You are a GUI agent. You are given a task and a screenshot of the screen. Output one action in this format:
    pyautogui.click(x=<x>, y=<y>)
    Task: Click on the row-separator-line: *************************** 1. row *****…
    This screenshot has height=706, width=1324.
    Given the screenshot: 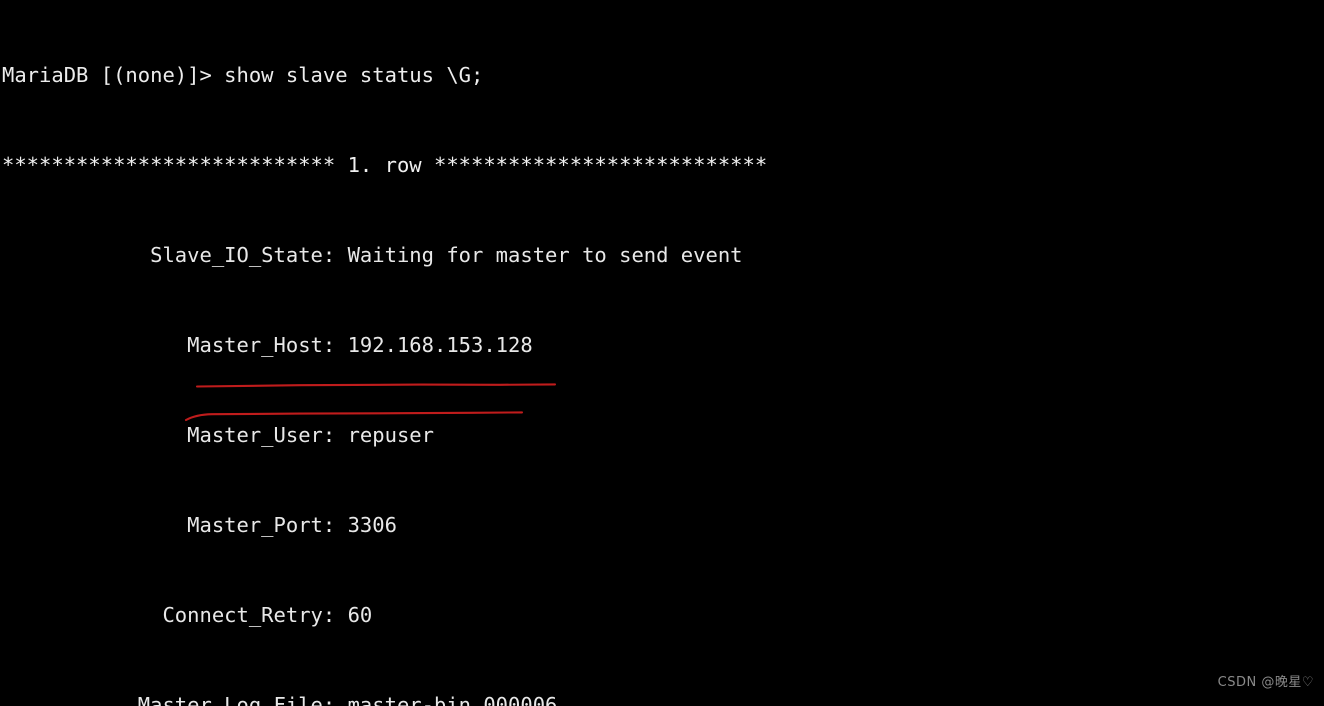 What is the action you would take?
    pyautogui.click(x=385, y=165)
    